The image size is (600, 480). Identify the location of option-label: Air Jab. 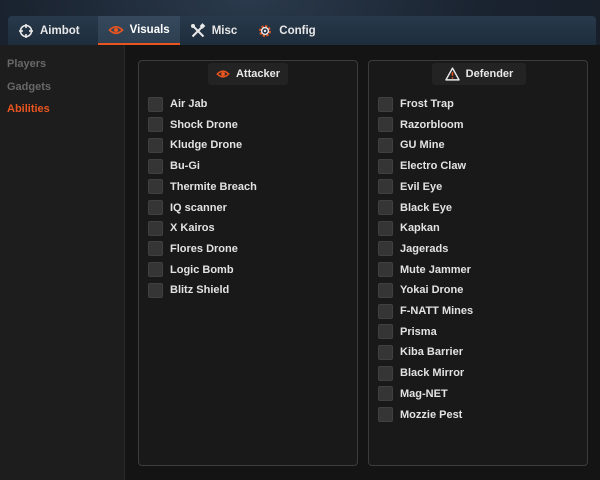
(189, 104).